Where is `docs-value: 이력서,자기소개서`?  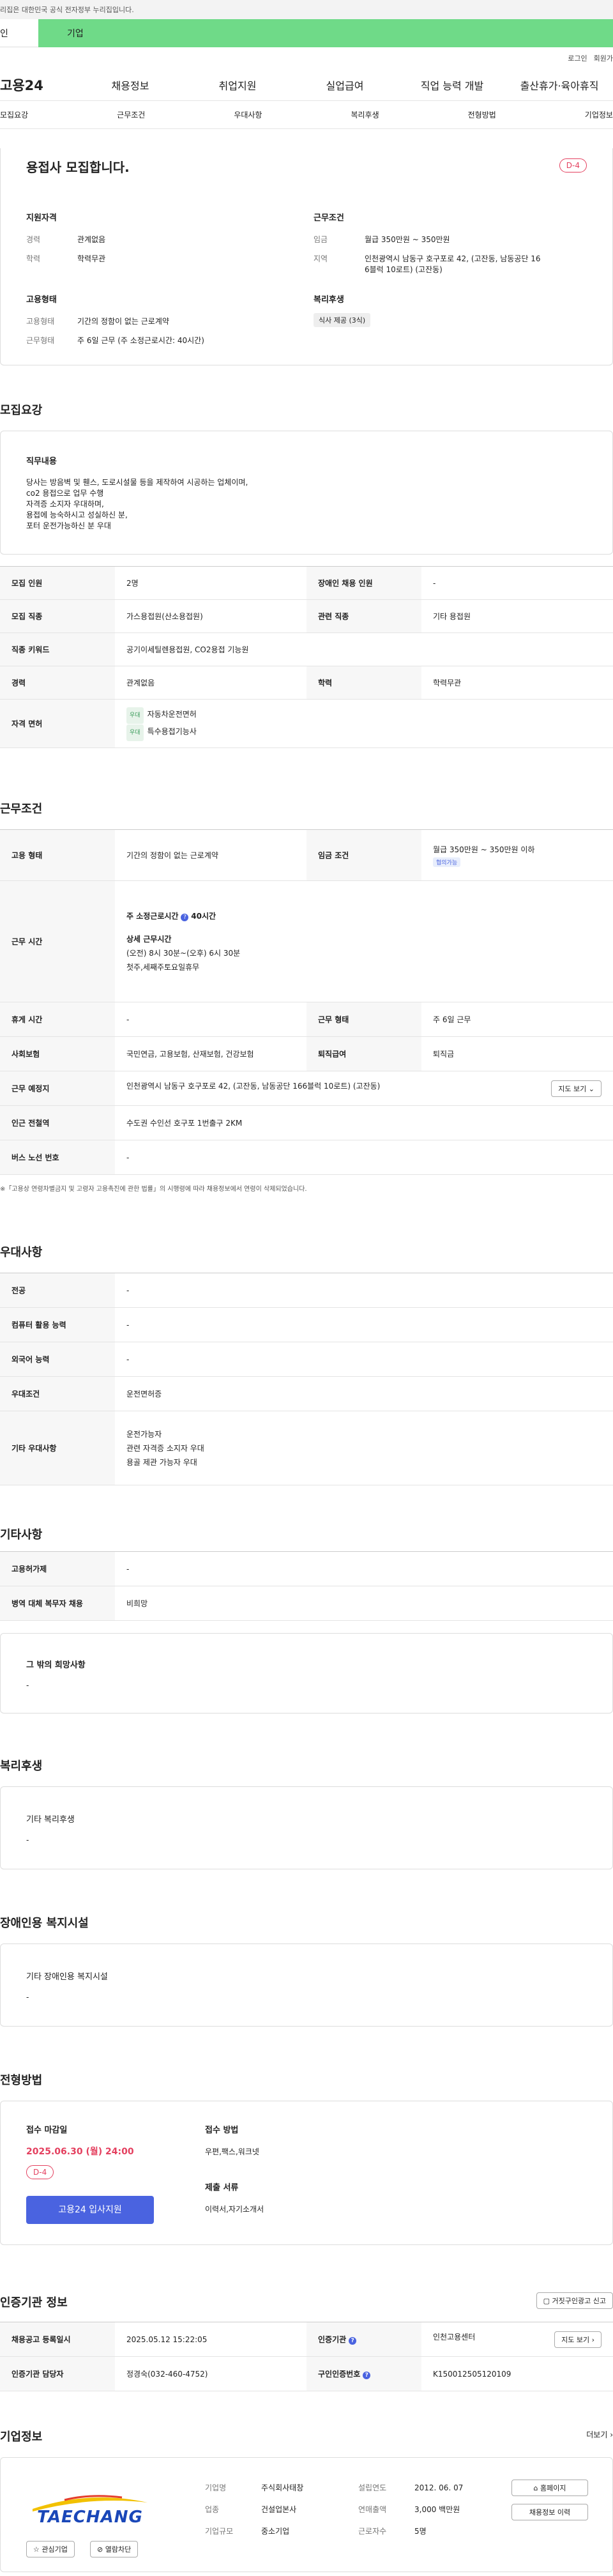
docs-value: 이력서,자기소개서 is located at coordinates (234, 2209).